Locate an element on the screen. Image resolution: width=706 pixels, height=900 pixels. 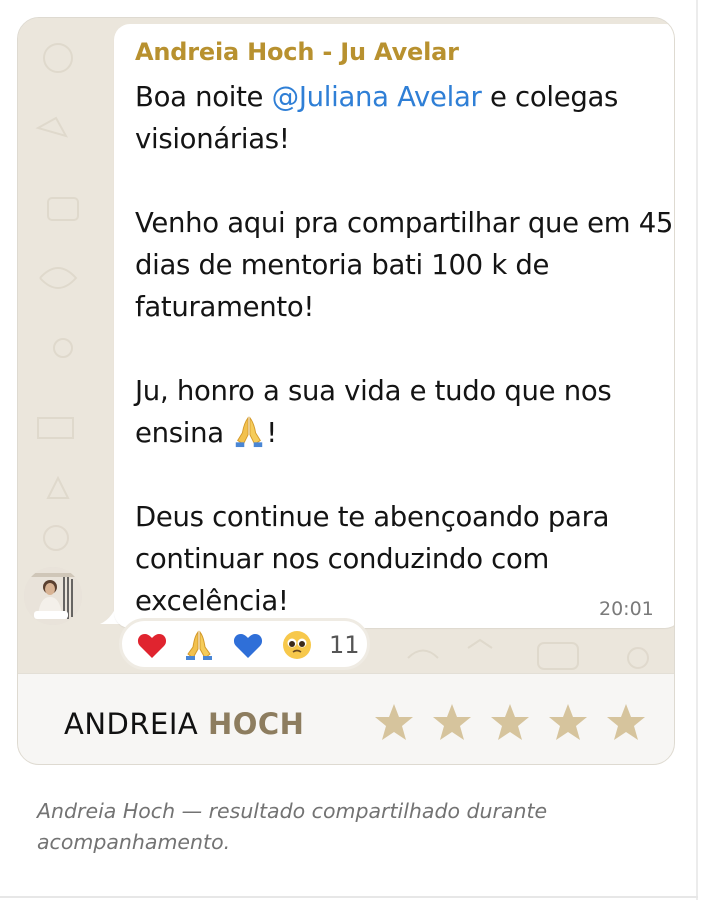
paragraph-3-end: ! is located at coordinates (271, 433).